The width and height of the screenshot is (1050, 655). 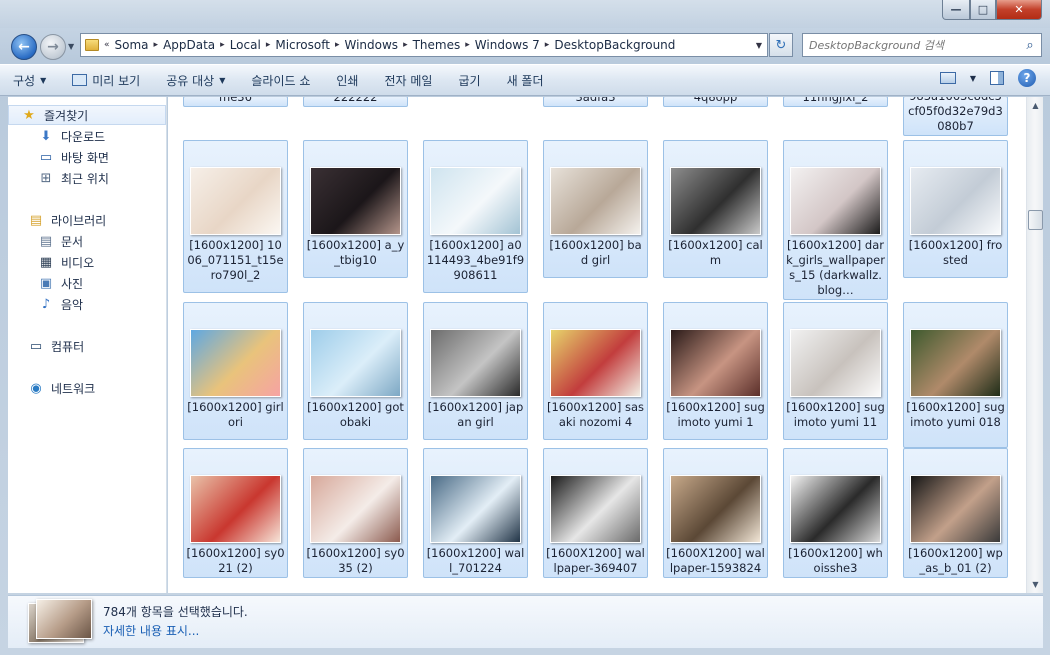 I want to click on sidebar-item-music: ♪ 음악, so click(x=60, y=304).